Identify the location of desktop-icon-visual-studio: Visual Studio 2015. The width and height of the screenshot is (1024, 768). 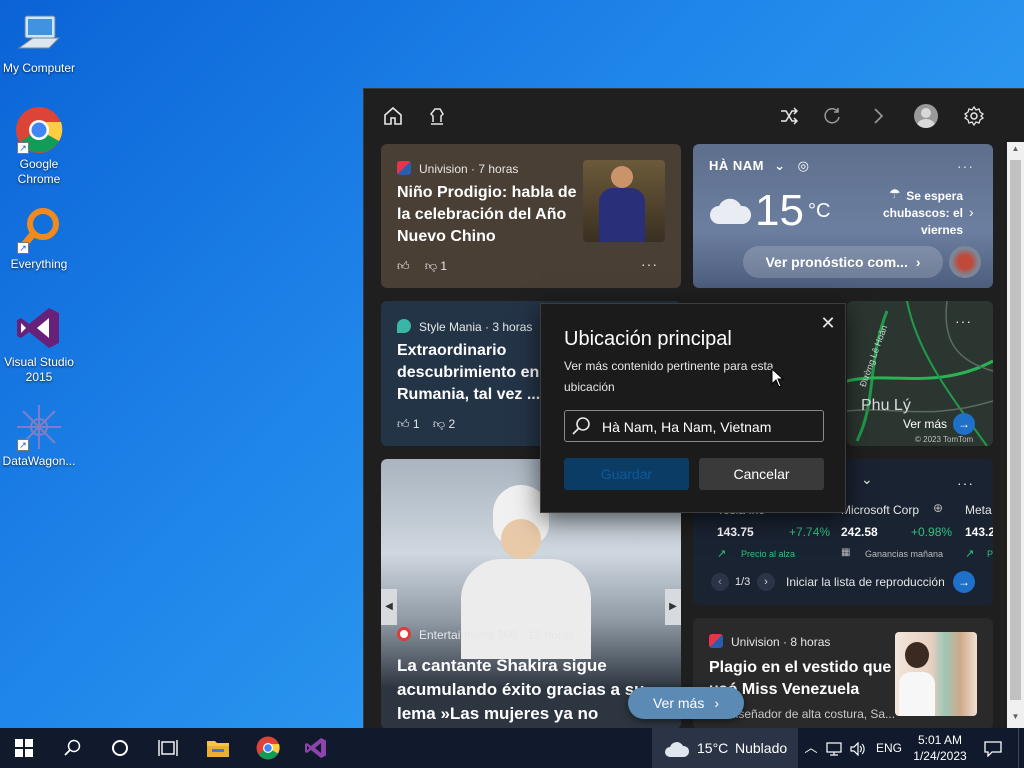
(39, 344).